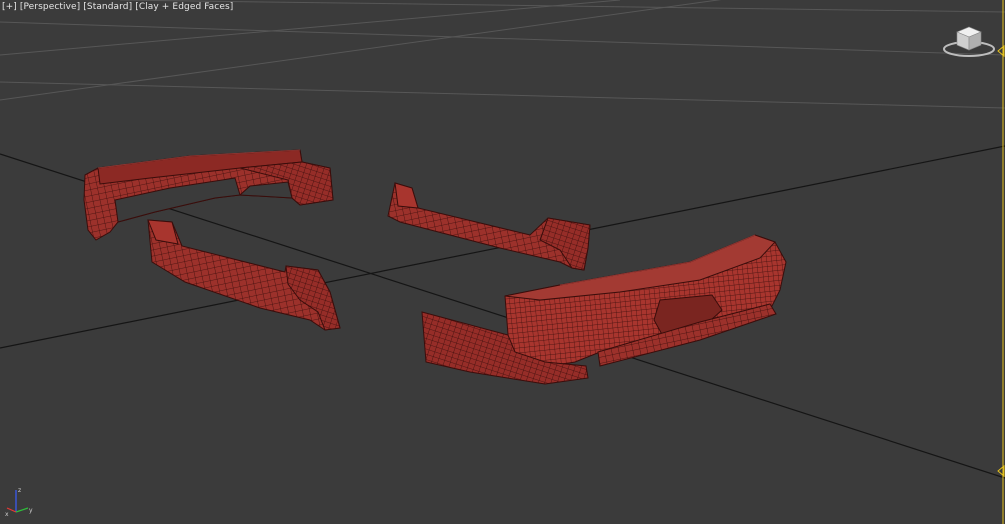  What do you see at coordinates (1001, 262) in the screenshot?
I see `timeline-range-markers` at bounding box center [1001, 262].